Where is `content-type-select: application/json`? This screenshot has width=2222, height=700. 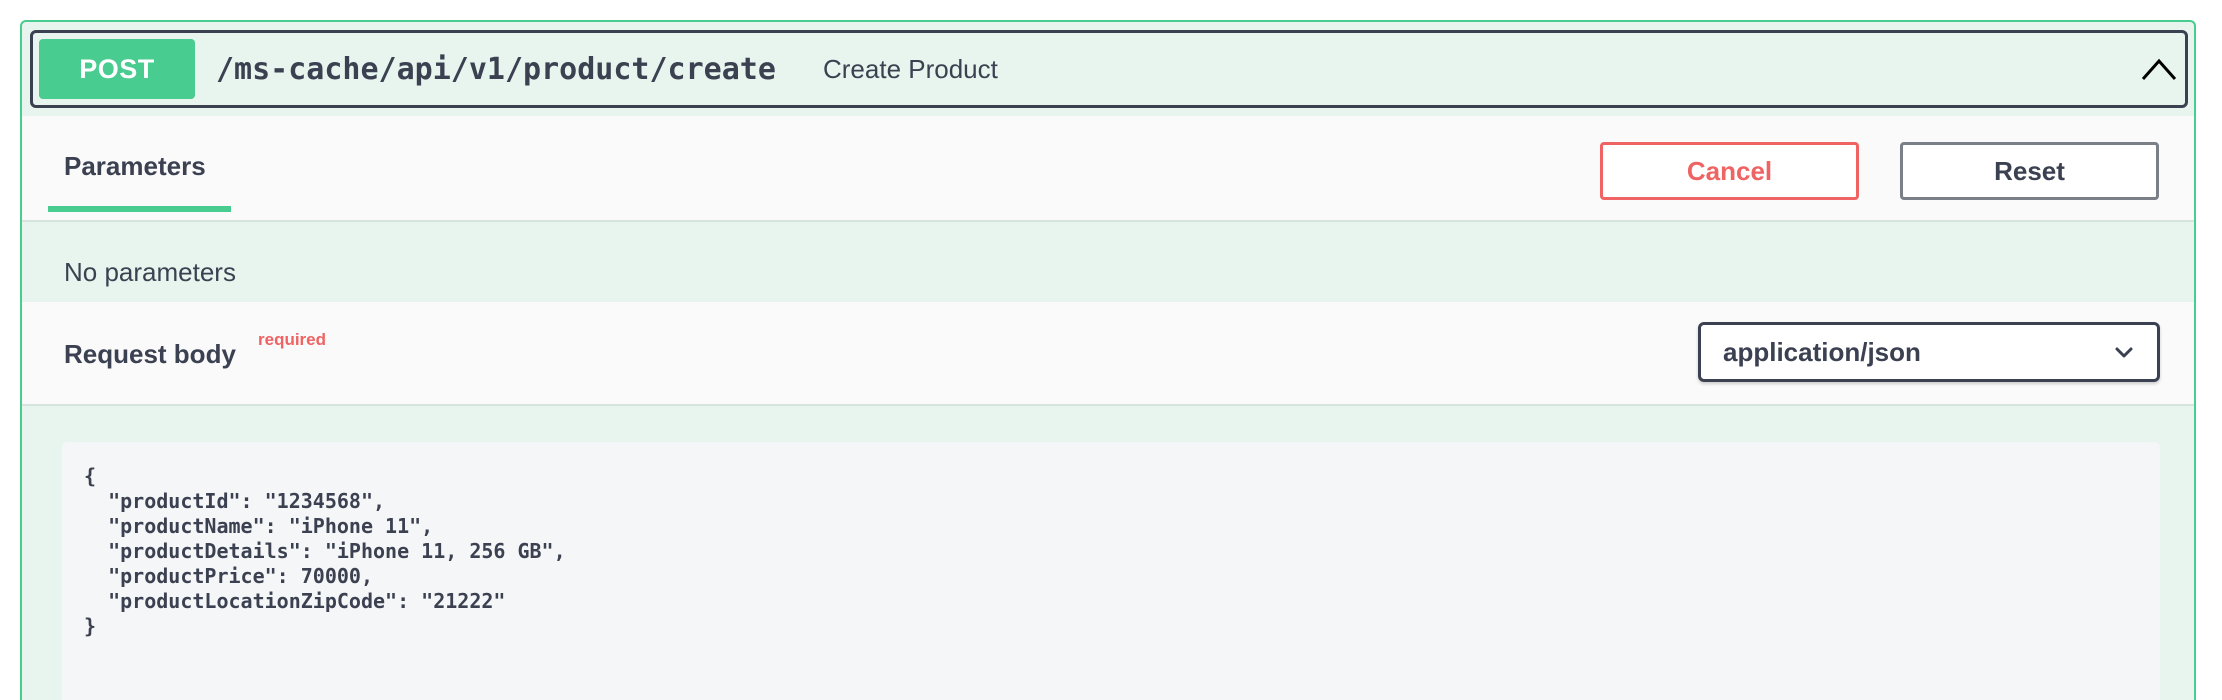
content-type-select: application/json is located at coordinates (1929, 352).